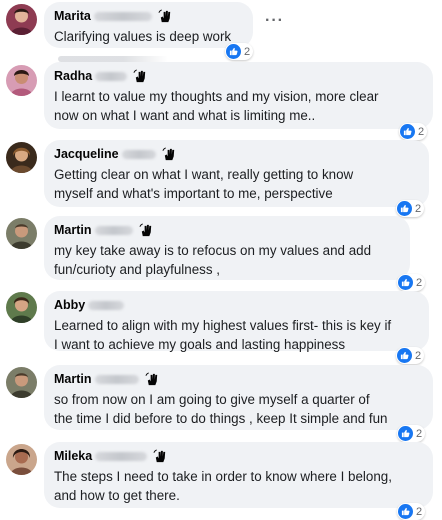 This screenshot has width=442, height=520. Describe the element at coordinates (69, 305) in the screenshot. I see `comment-author: Abby` at that location.